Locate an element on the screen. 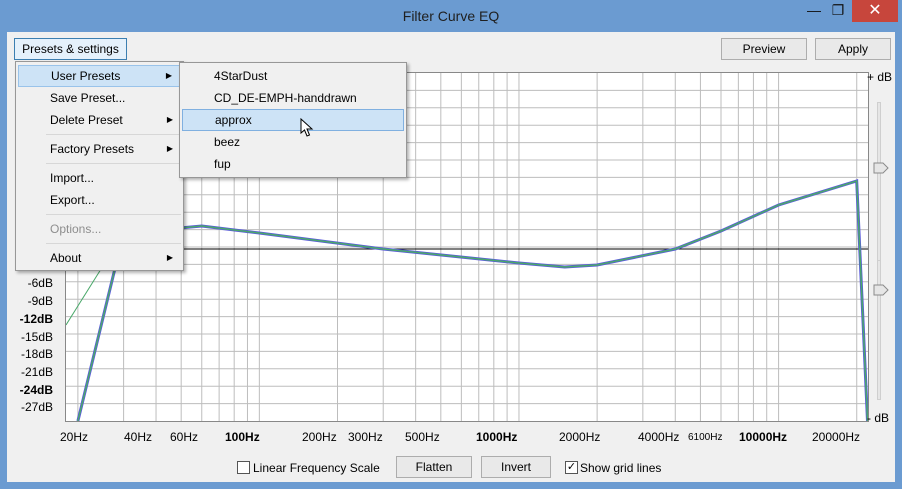 This screenshot has height=489, width=902. x-label-1000hz: 1000Hz is located at coordinates (497, 437).